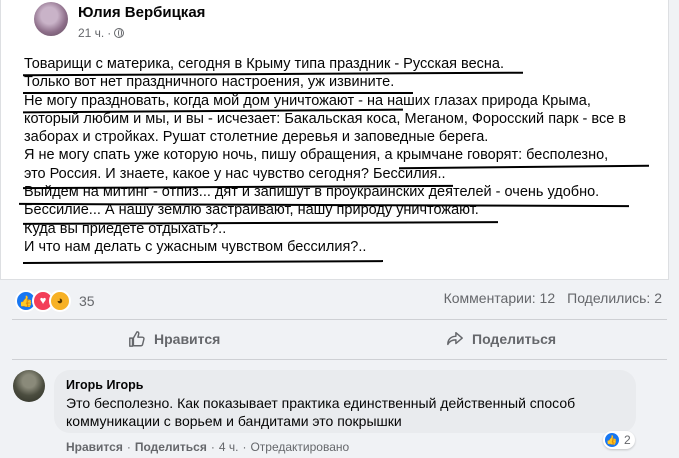 This screenshot has height=458, width=679. What do you see at coordinates (455, 338) in the screenshot?
I see `share-arrow-icon` at bounding box center [455, 338].